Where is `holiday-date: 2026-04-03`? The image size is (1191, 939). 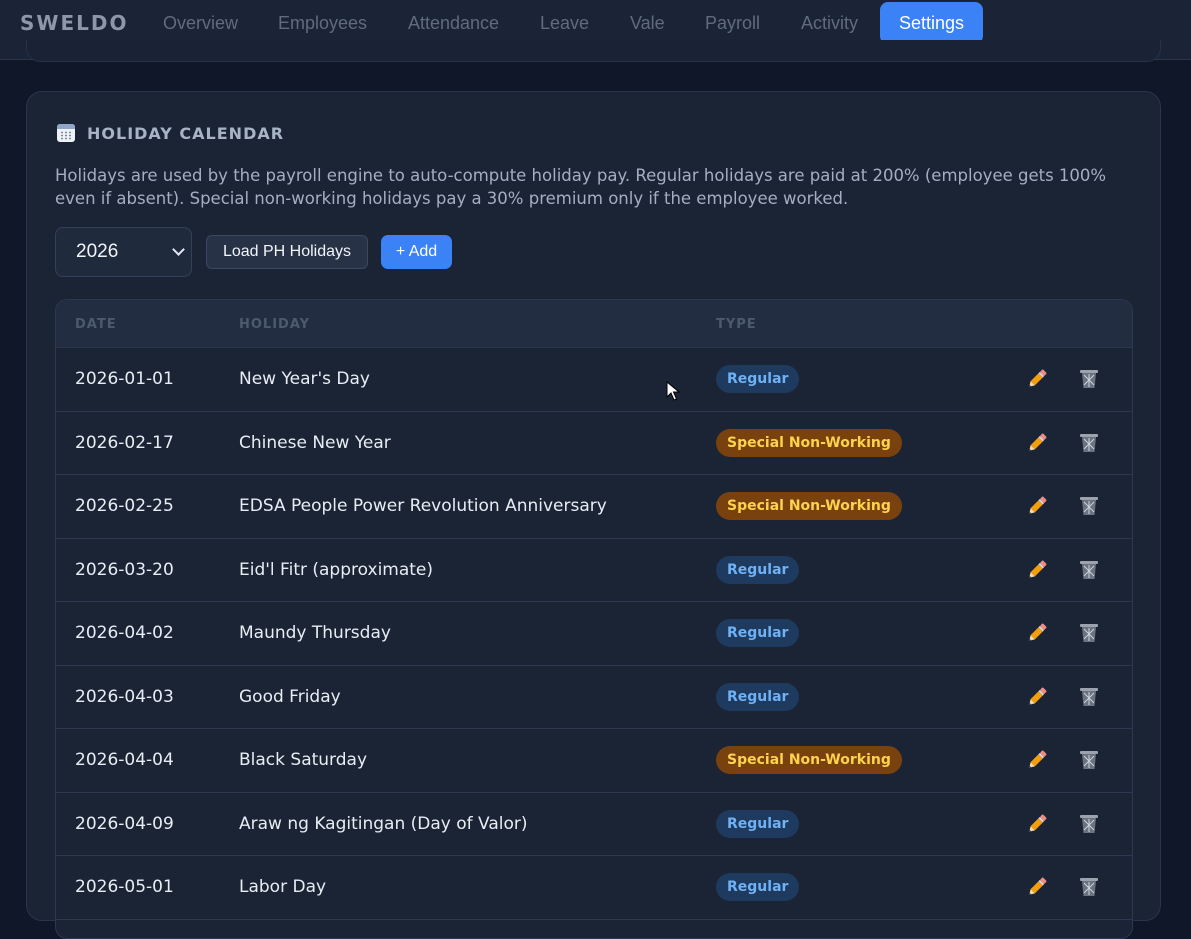 holiday-date: 2026-04-03 is located at coordinates (124, 696).